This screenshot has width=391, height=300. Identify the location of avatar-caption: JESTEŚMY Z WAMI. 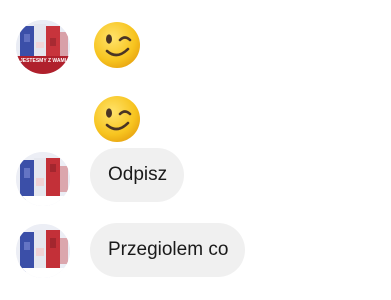
(43, 61).